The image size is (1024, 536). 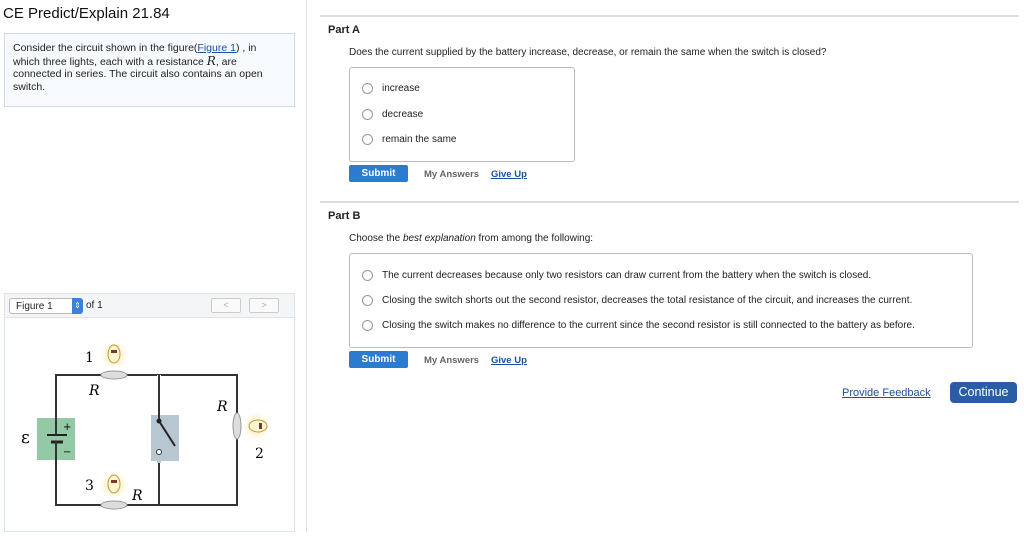 I want to click on option-label: increase, so click(x=401, y=88).